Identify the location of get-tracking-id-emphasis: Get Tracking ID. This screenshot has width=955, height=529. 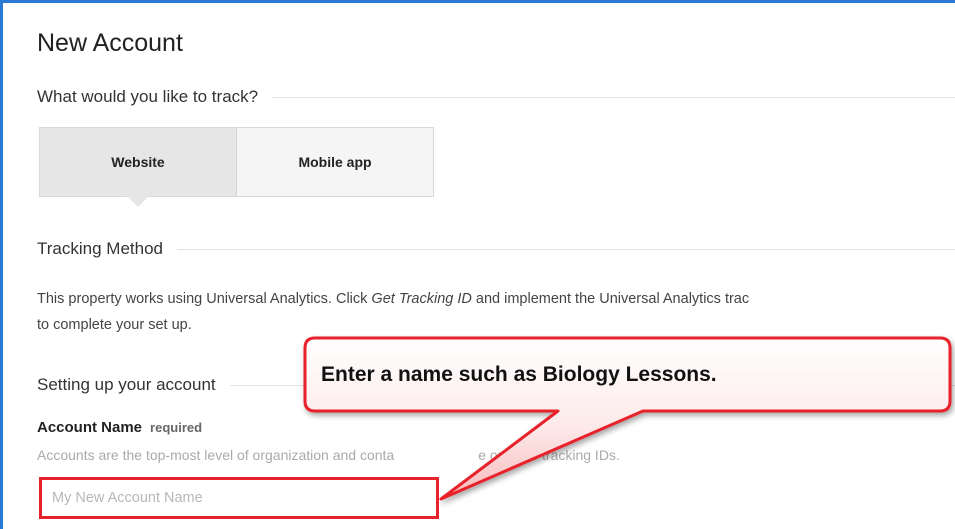
(421, 299).